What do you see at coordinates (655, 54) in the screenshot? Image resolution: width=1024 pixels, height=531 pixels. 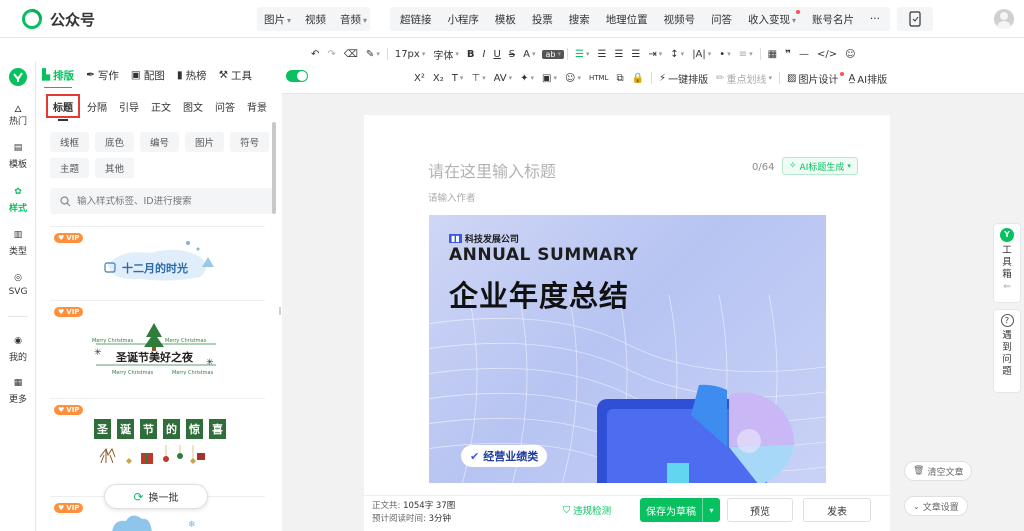 I see `indent-icon: ⇥` at bounding box center [655, 54].